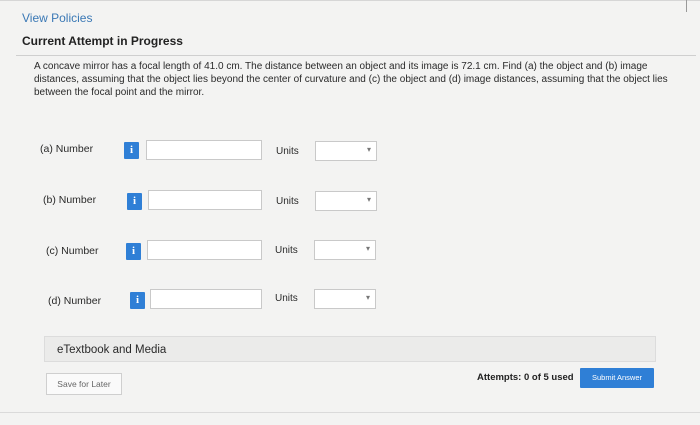 The height and width of the screenshot is (425, 700). What do you see at coordinates (84, 384) in the screenshot?
I see `save-for-later-button: Save for Later` at bounding box center [84, 384].